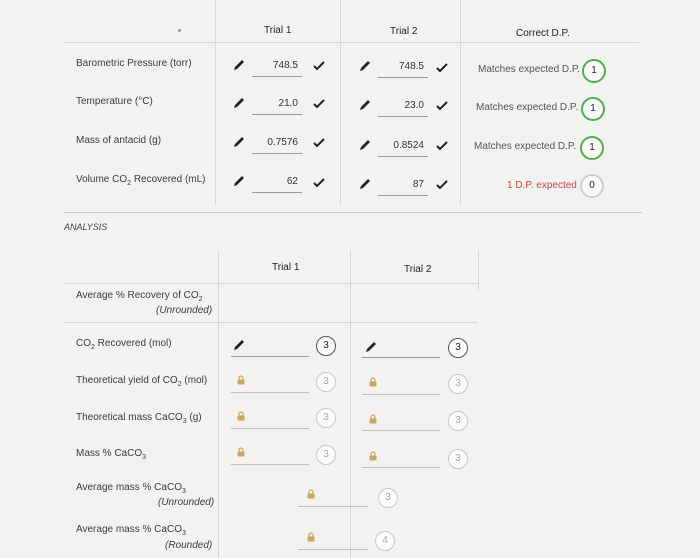 This screenshot has width=700, height=558. What do you see at coordinates (189, 545) in the screenshot?
I see `rounded-note: (Rounded)` at bounding box center [189, 545].